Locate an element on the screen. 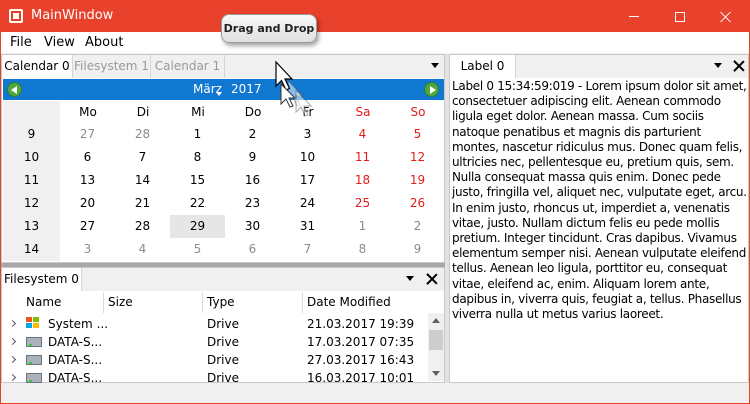  filesystem-close-icon is located at coordinates (432, 279).